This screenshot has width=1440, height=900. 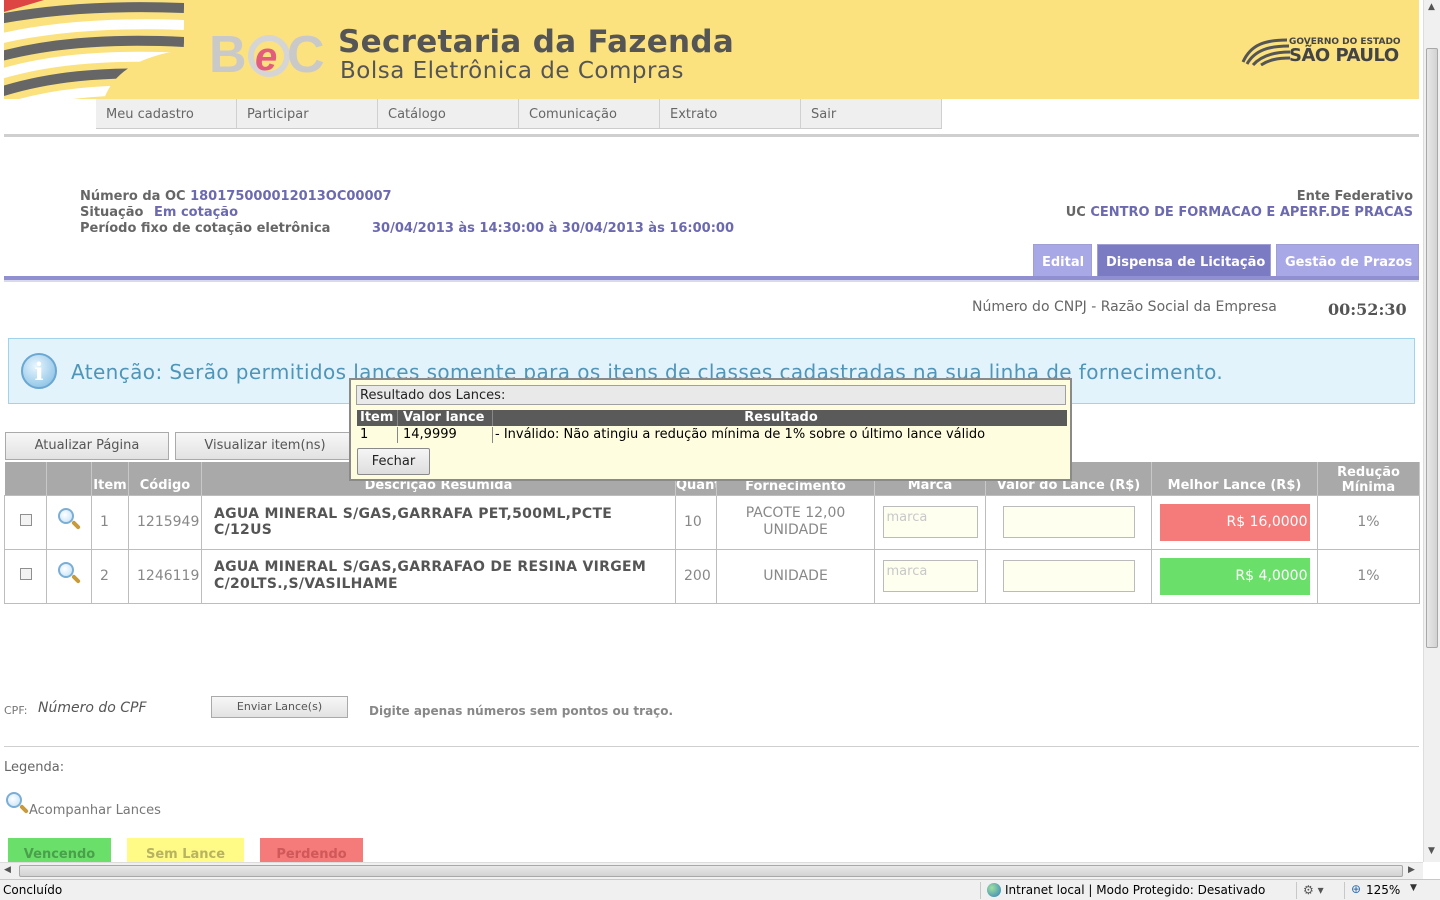 I want to click on dialog-title: Resultado dos Lances:, so click(x=711, y=395).